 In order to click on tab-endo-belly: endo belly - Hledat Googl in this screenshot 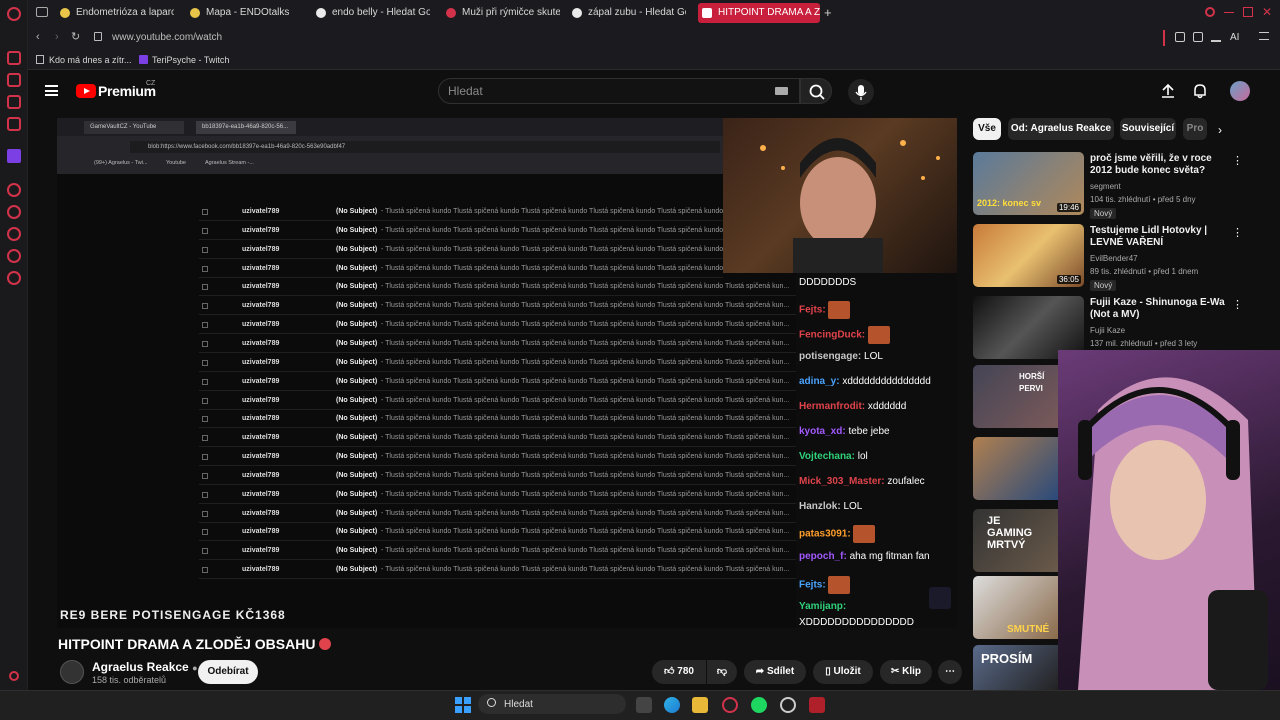, I will do `click(371, 13)`.